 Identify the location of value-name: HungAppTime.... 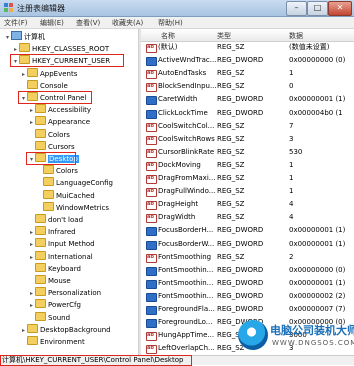
(186, 335).